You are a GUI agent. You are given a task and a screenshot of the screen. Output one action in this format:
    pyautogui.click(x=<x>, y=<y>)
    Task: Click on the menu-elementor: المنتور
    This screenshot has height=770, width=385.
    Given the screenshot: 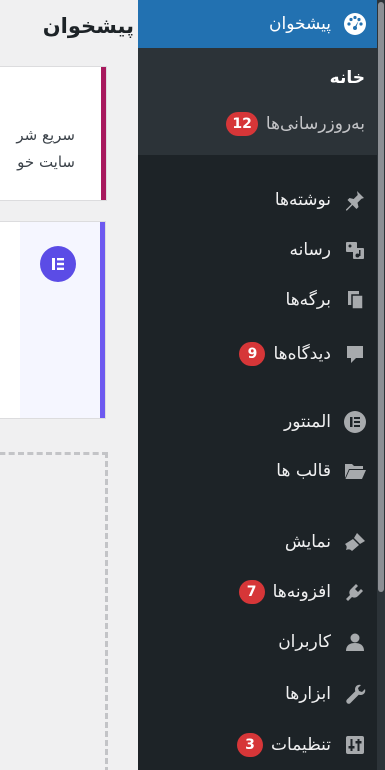 What is the action you would take?
    pyautogui.click(x=257, y=422)
    